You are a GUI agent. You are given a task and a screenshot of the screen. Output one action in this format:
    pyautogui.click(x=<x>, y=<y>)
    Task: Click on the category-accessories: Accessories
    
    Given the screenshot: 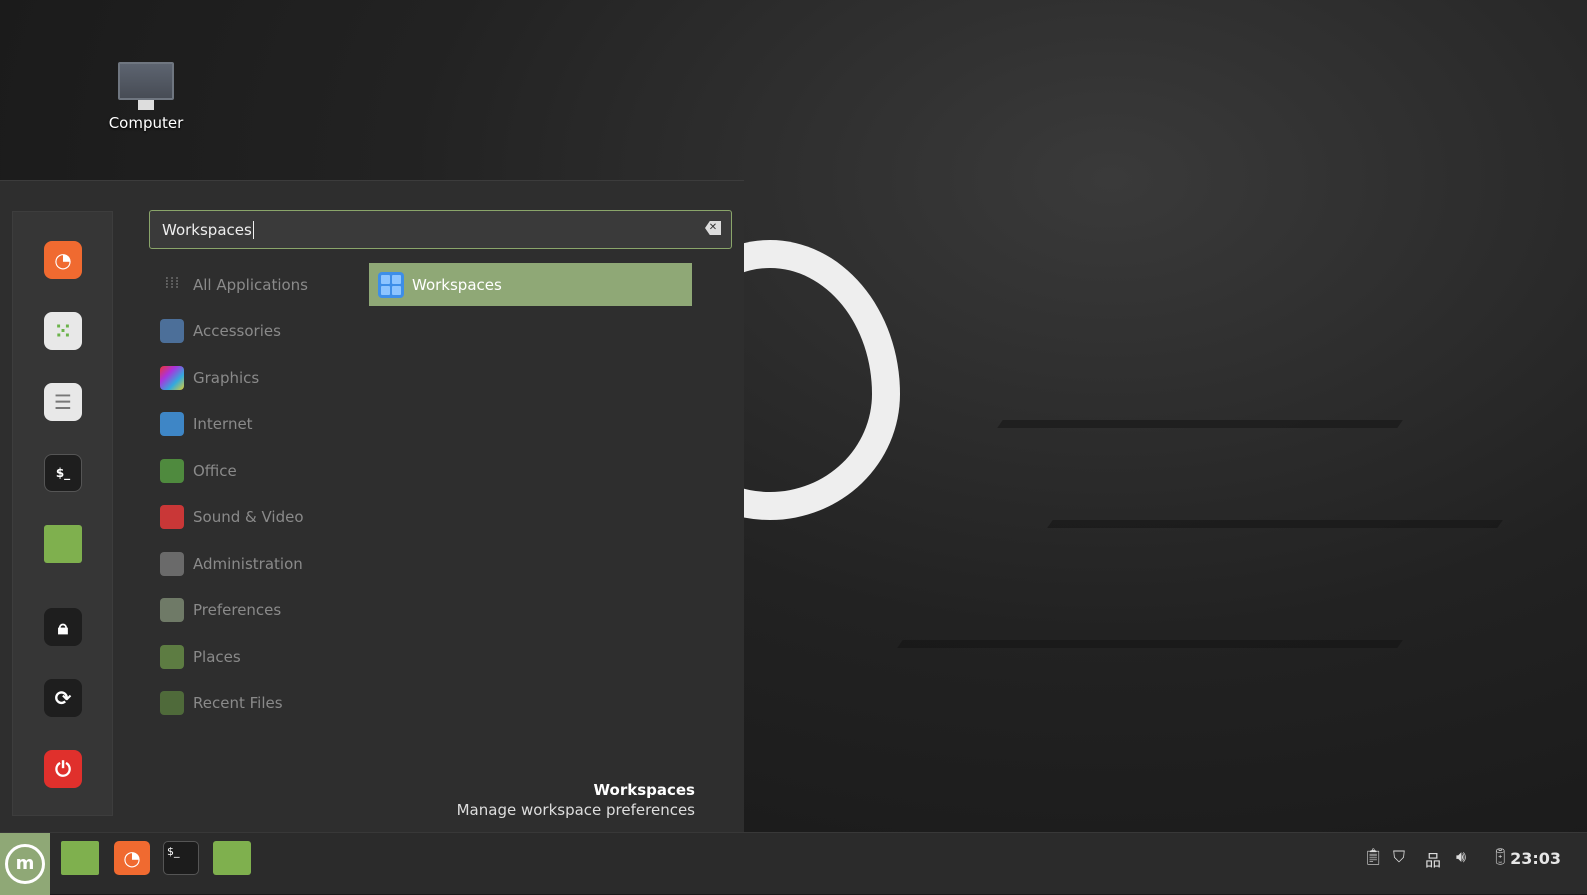 What is the action you would take?
    pyautogui.click(x=220, y=331)
    